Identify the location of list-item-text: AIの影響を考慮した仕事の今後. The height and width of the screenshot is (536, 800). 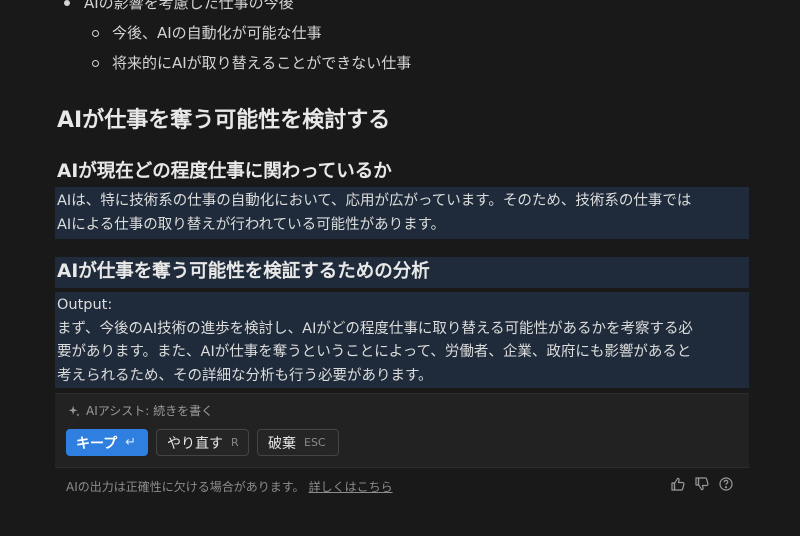
(189, 6).